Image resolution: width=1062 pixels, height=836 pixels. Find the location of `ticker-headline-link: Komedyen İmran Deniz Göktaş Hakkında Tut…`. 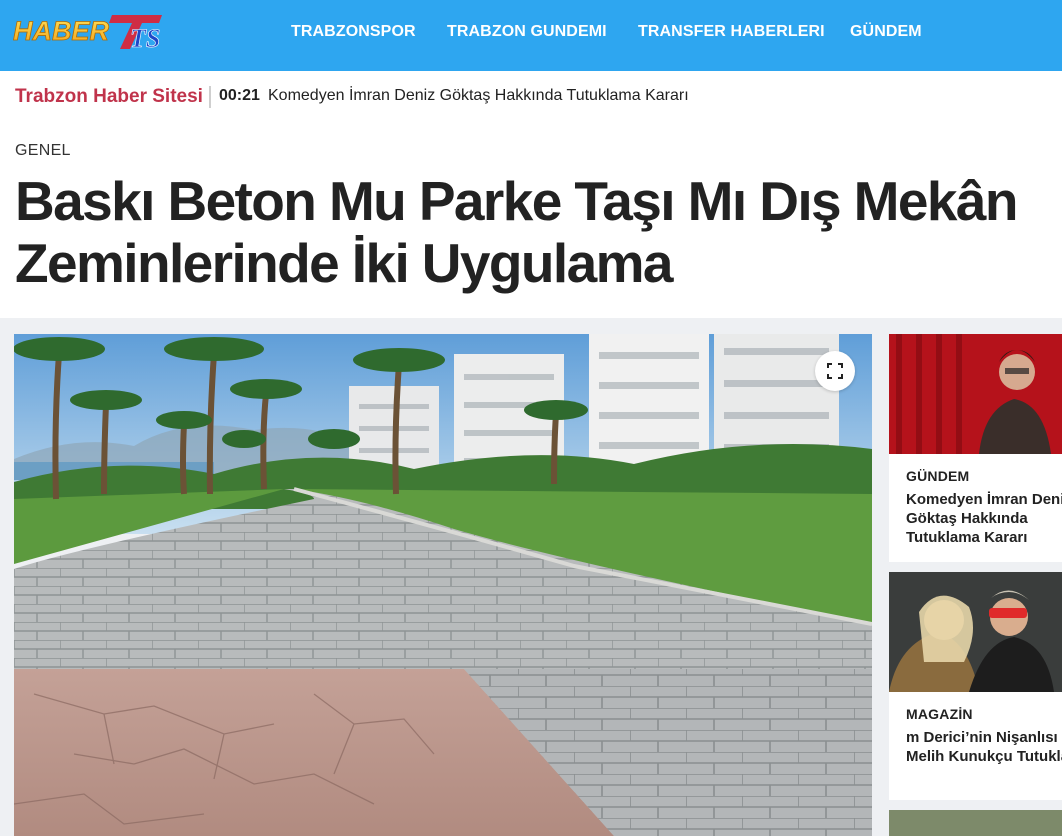

ticker-headline-link: Komedyen İmran Deniz Göktaş Hakkında Tut… is located at coordinates (478, 96).